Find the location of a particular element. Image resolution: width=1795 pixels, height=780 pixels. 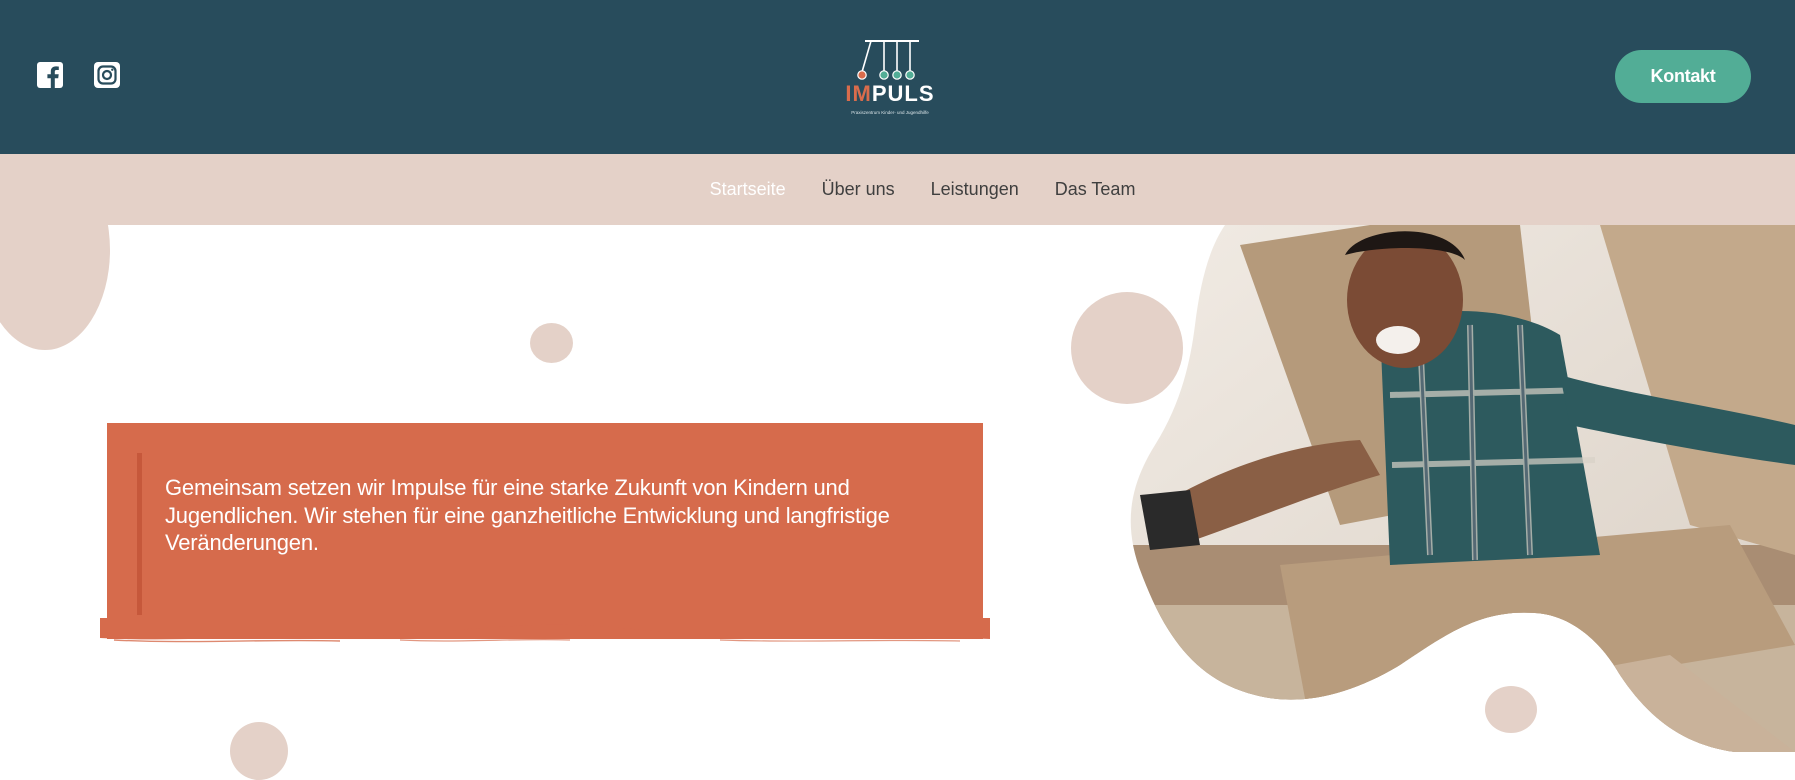

instagram-link is located at coordinates (107, 75).